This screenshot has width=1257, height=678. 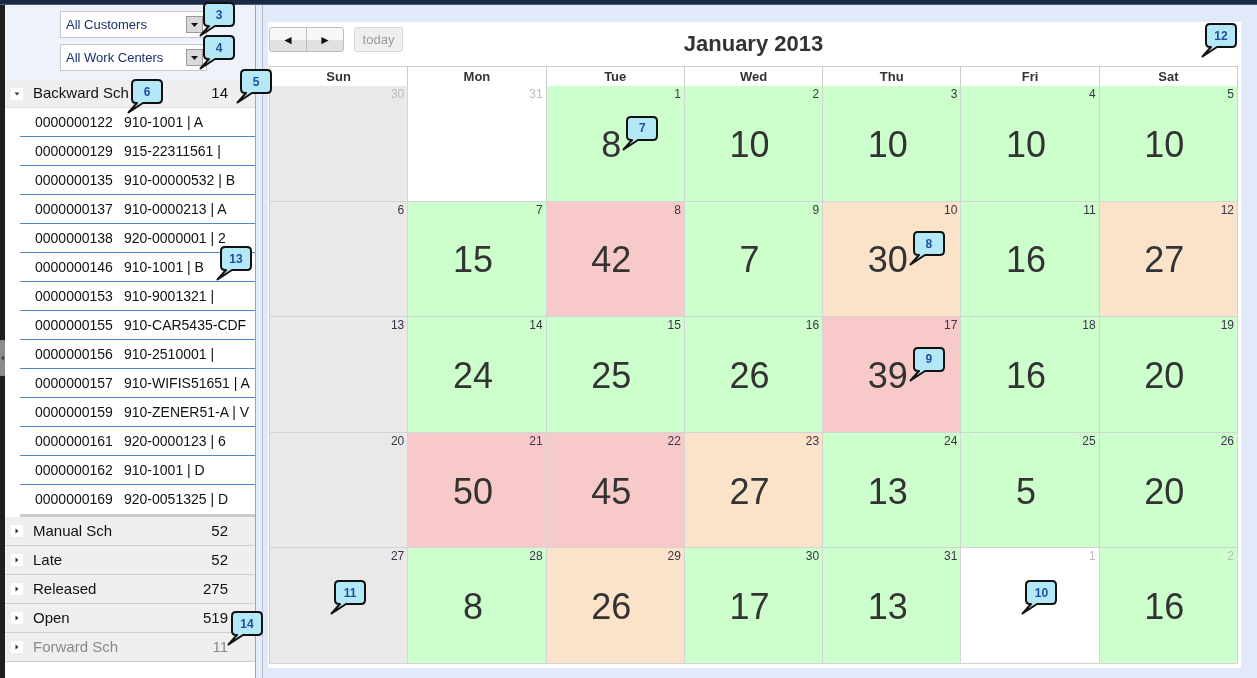 What do you see at coordinates (220, 646) in the screenshot?
I see `section-count: 11` at bounding box center [220, 646].